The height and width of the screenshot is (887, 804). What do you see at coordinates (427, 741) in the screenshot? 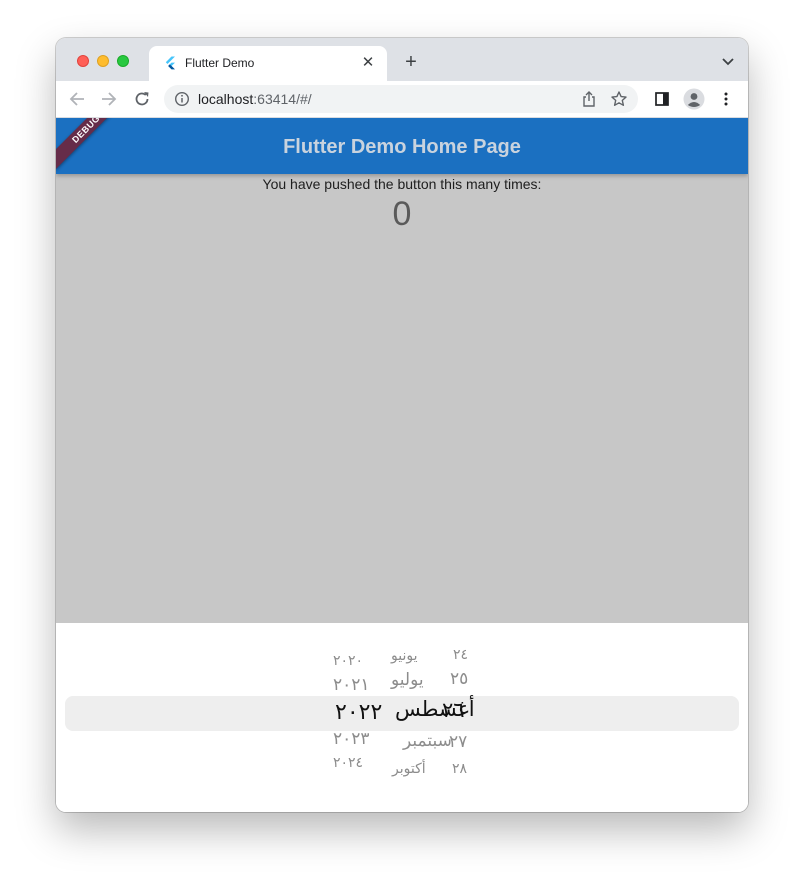
I see `month-option: سبتمبر` at bounding box center [427, 741].